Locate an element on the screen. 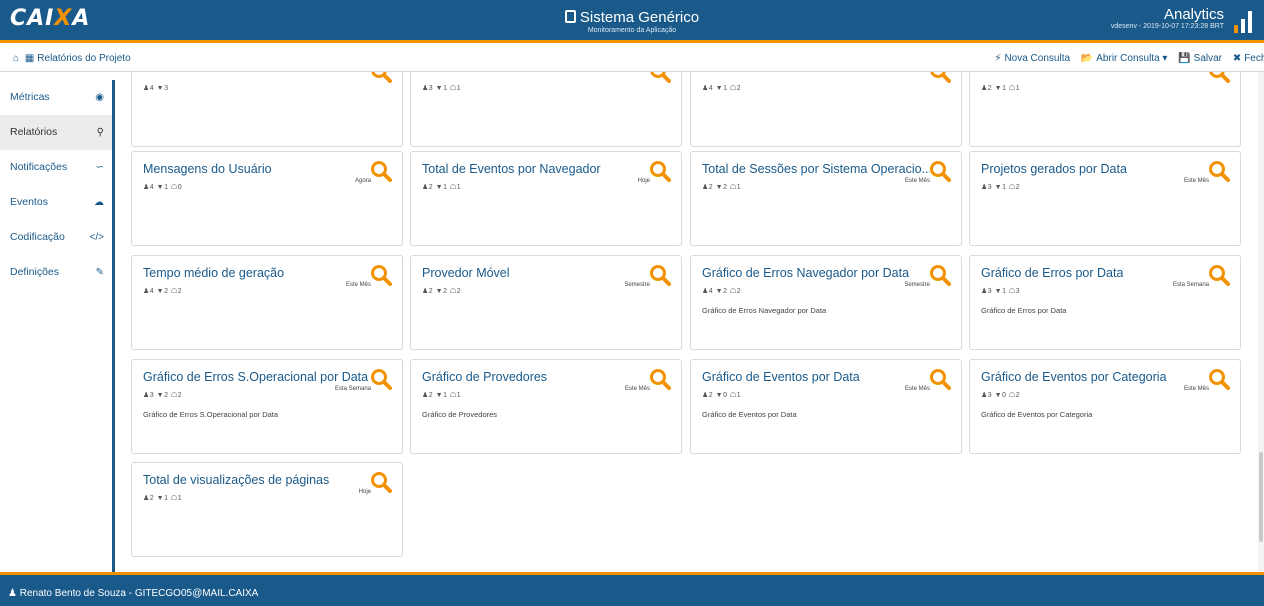 The image size is (1264, 606). open-query-button: 📂 Abrir Consulta ▾ is located at coordinates (1124, 58).